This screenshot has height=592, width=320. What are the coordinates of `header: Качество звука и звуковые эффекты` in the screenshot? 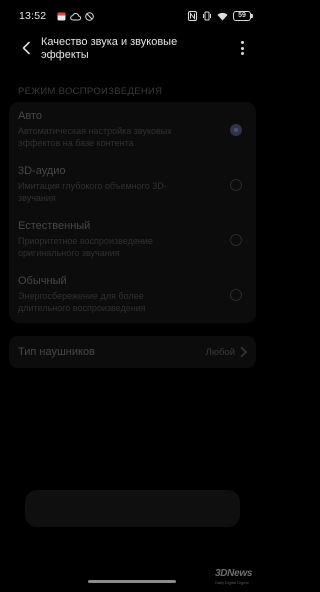 It's located at (132, 49).